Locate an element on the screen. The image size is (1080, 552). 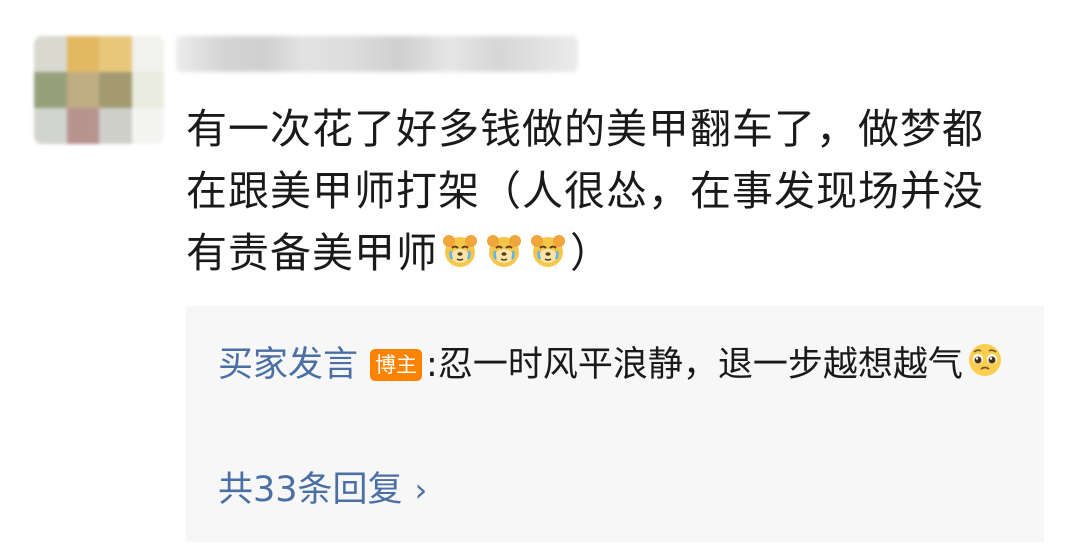
reply-line: 买家发言 博主:忍一时风平浪静，退一步越想越气 is located at coordinates (623, 365).